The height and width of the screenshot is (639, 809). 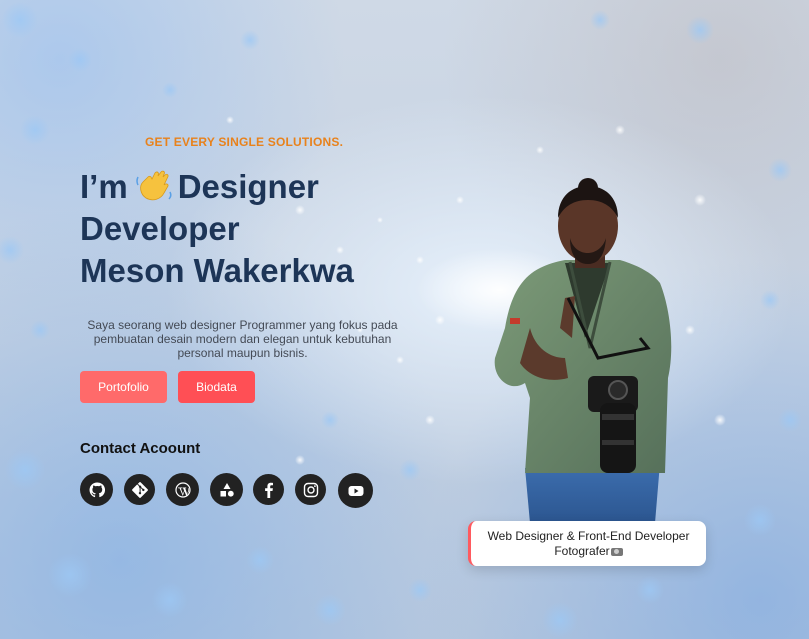 I want to click on youtube-link, so click(x=355, y=490).